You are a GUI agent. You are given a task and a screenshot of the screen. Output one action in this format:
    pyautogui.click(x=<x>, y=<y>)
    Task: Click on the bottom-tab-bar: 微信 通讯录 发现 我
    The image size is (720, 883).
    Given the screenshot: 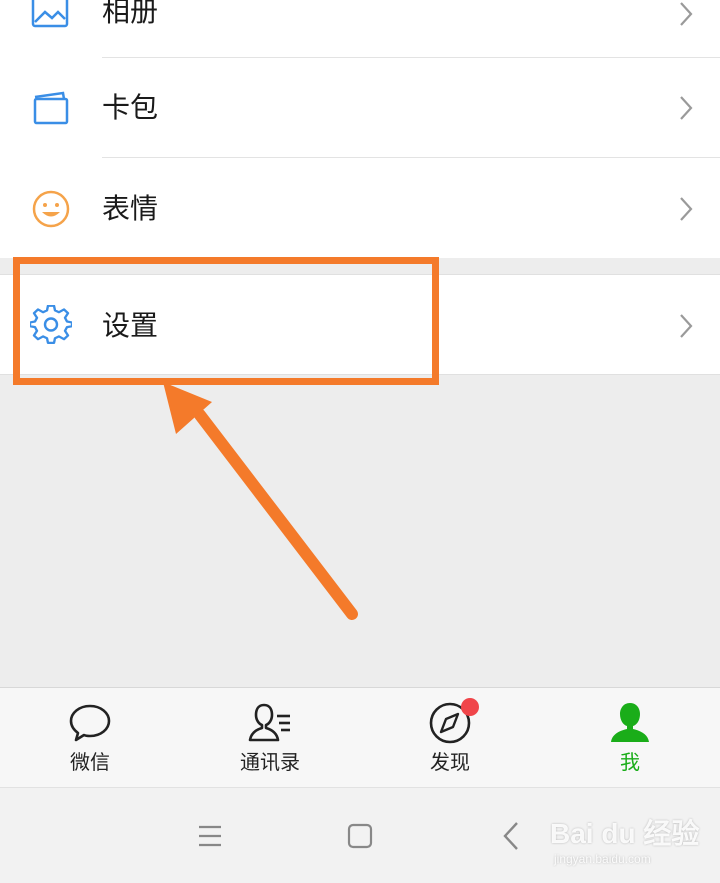 What is the action you would take?
    pyautogui.click(x=360, y=737)
    